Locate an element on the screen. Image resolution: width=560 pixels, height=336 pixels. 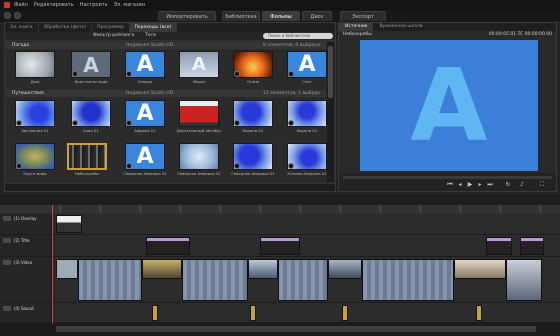
library-tab-transitions: Переходы (все) is located at coordinates (153, 27).